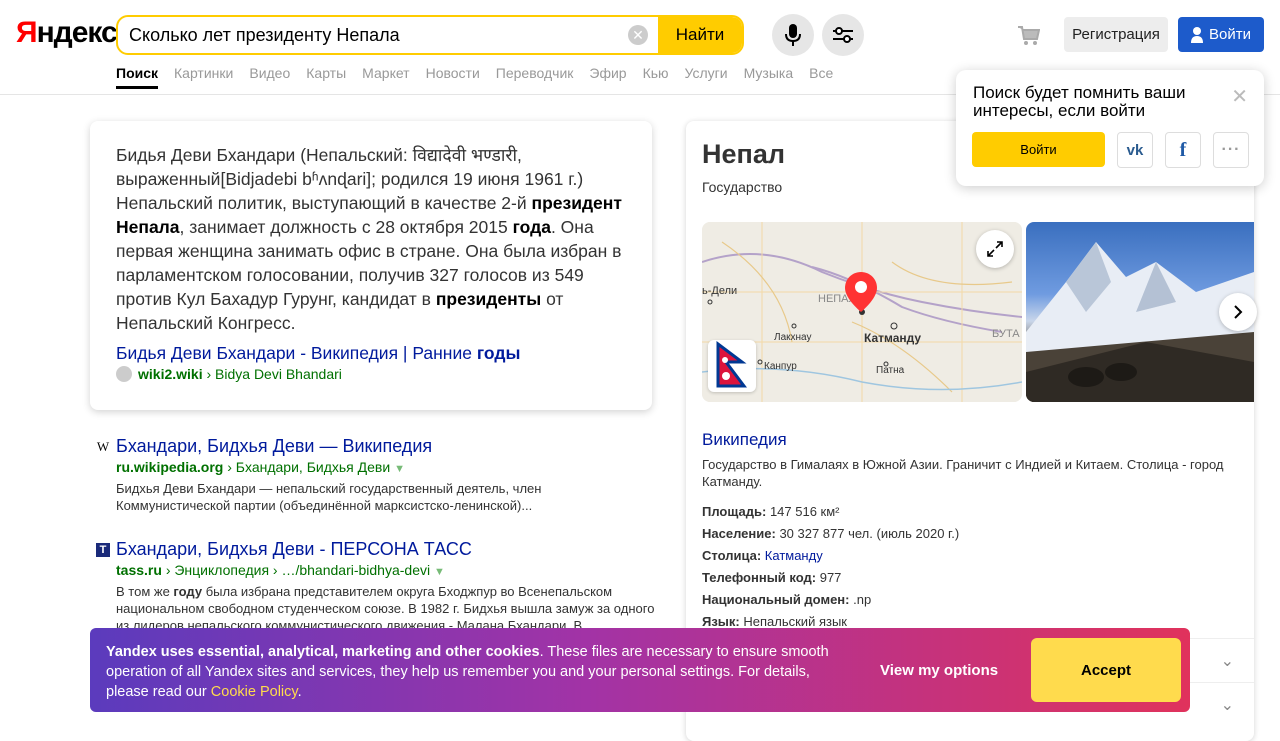 Image resolution: width=1280 pixels, height=741 pixels. I want to click on search-box: ✕ Найти, so click(430, 35).